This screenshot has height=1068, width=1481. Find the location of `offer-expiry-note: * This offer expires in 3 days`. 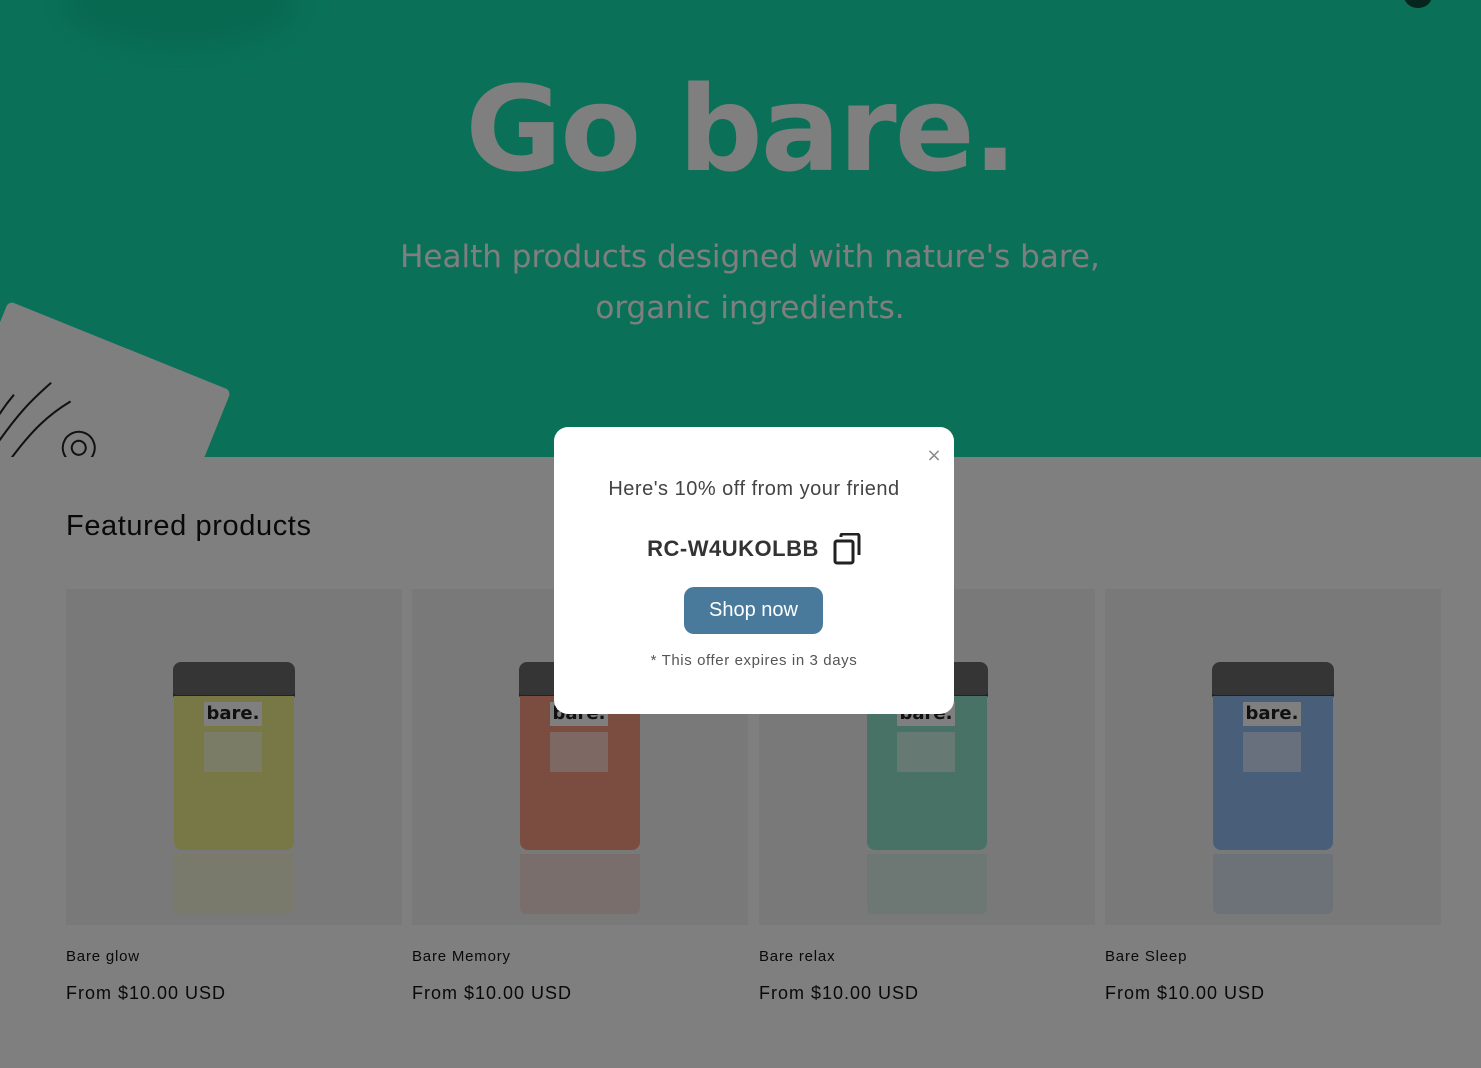

offer-expiry-note: * This offer expires in 3 days is located at coordinates (754, 660).